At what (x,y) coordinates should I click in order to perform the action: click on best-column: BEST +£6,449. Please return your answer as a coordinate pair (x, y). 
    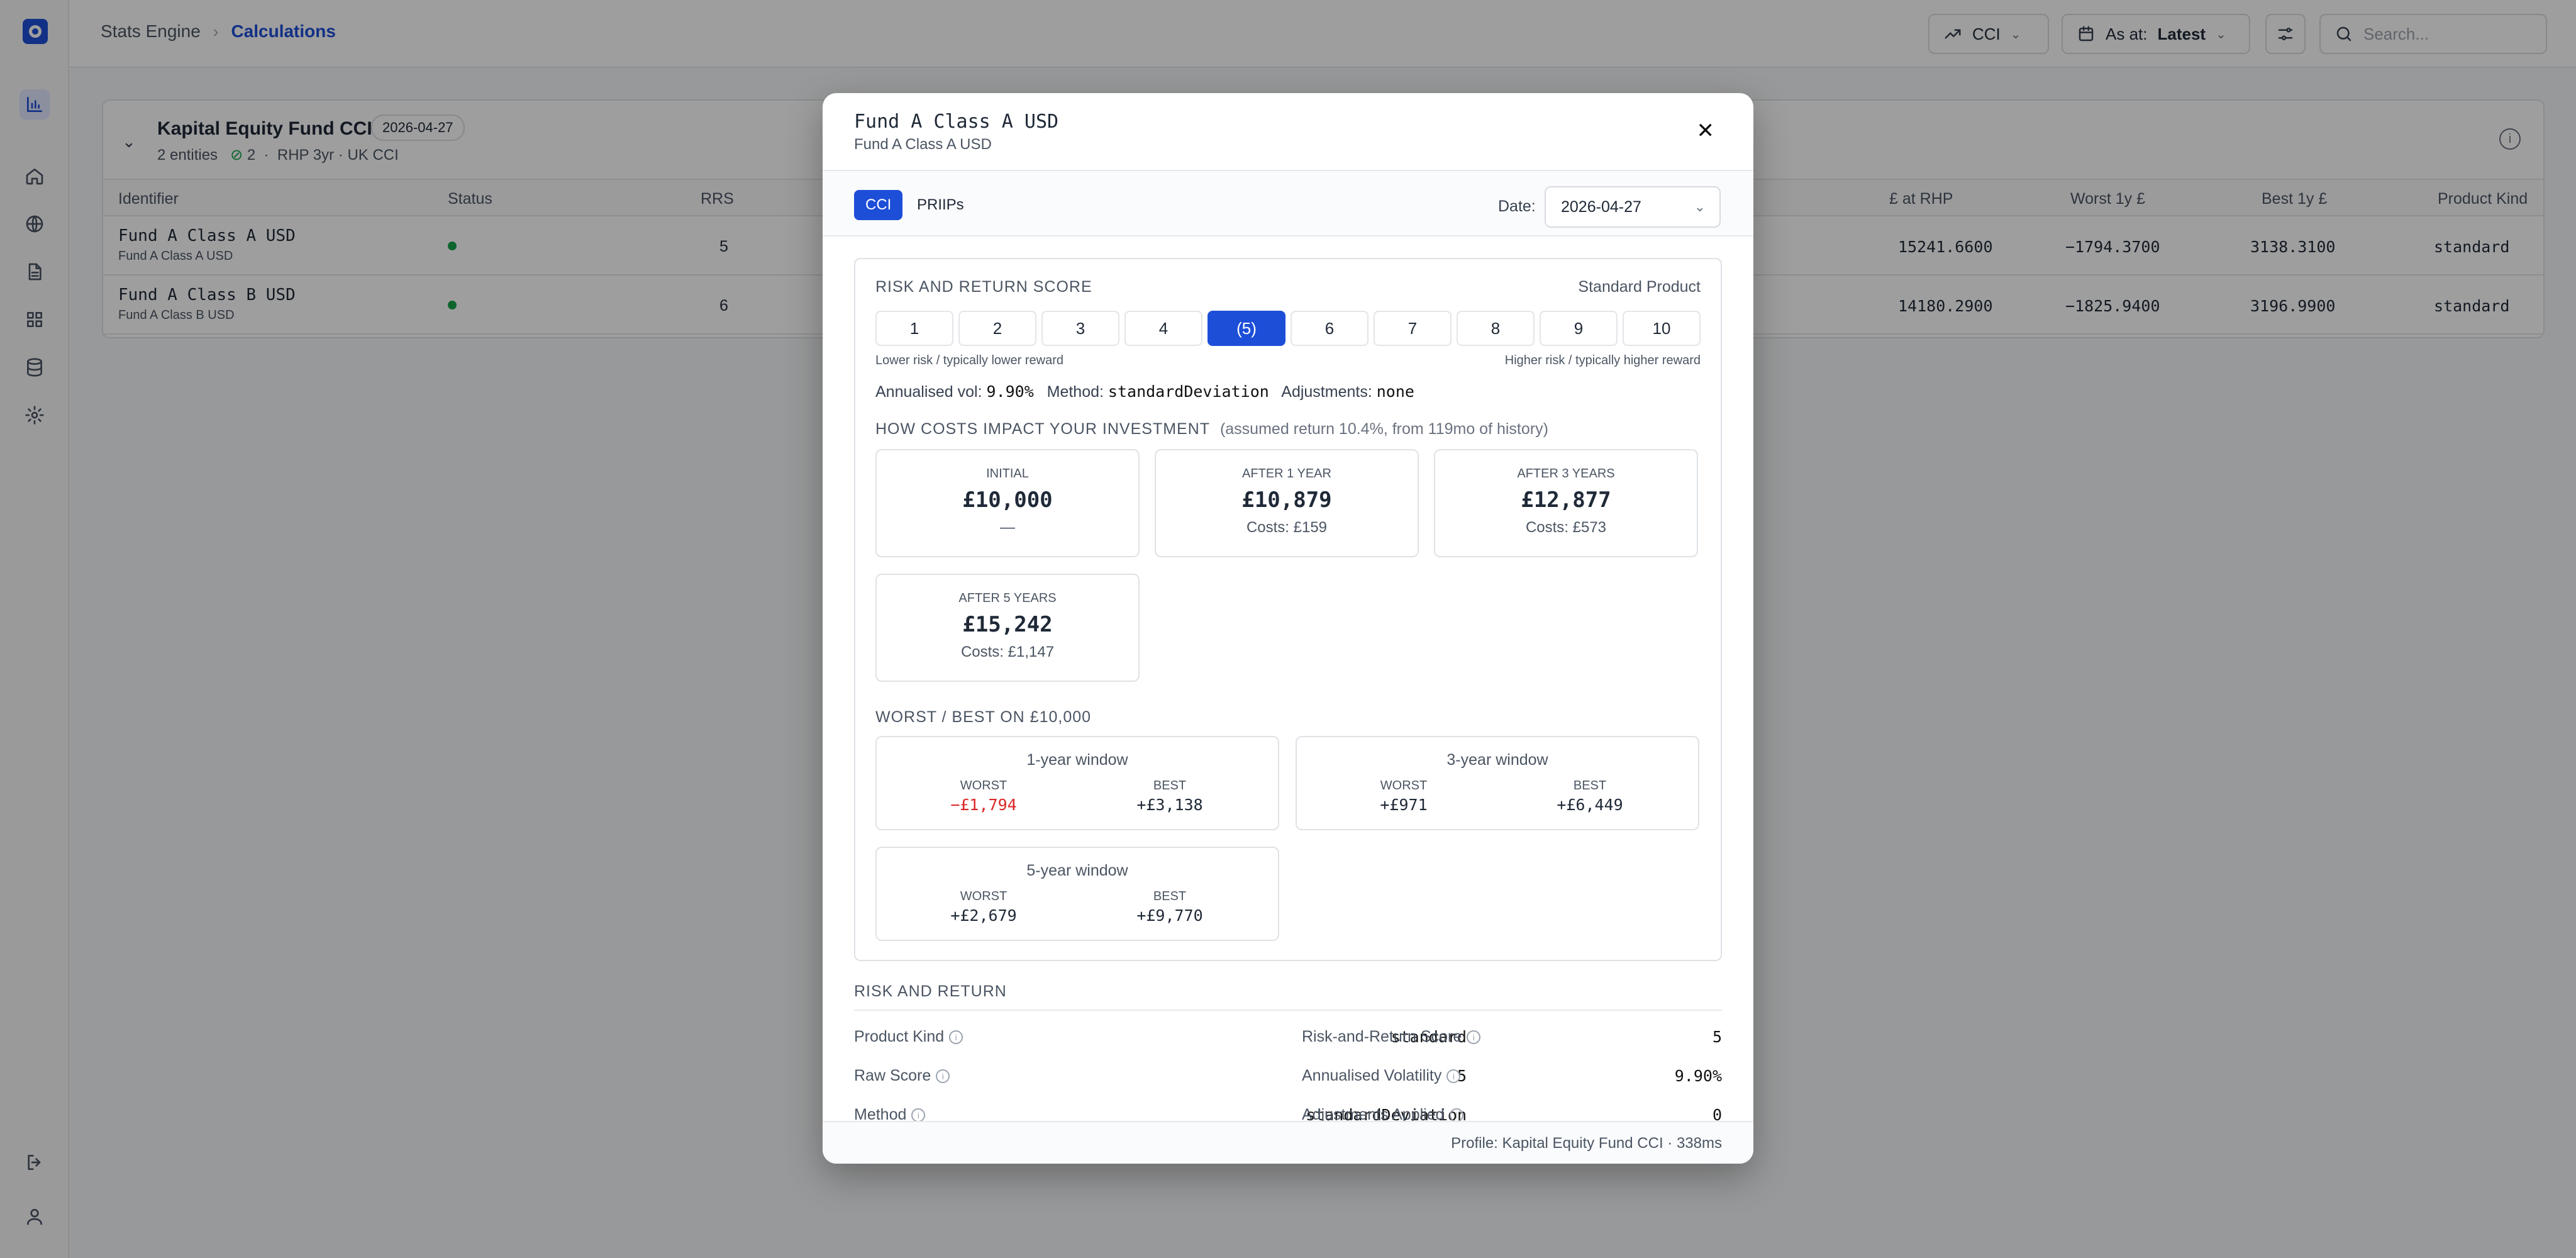
    Looking at the image, I should click on (1590, 796).